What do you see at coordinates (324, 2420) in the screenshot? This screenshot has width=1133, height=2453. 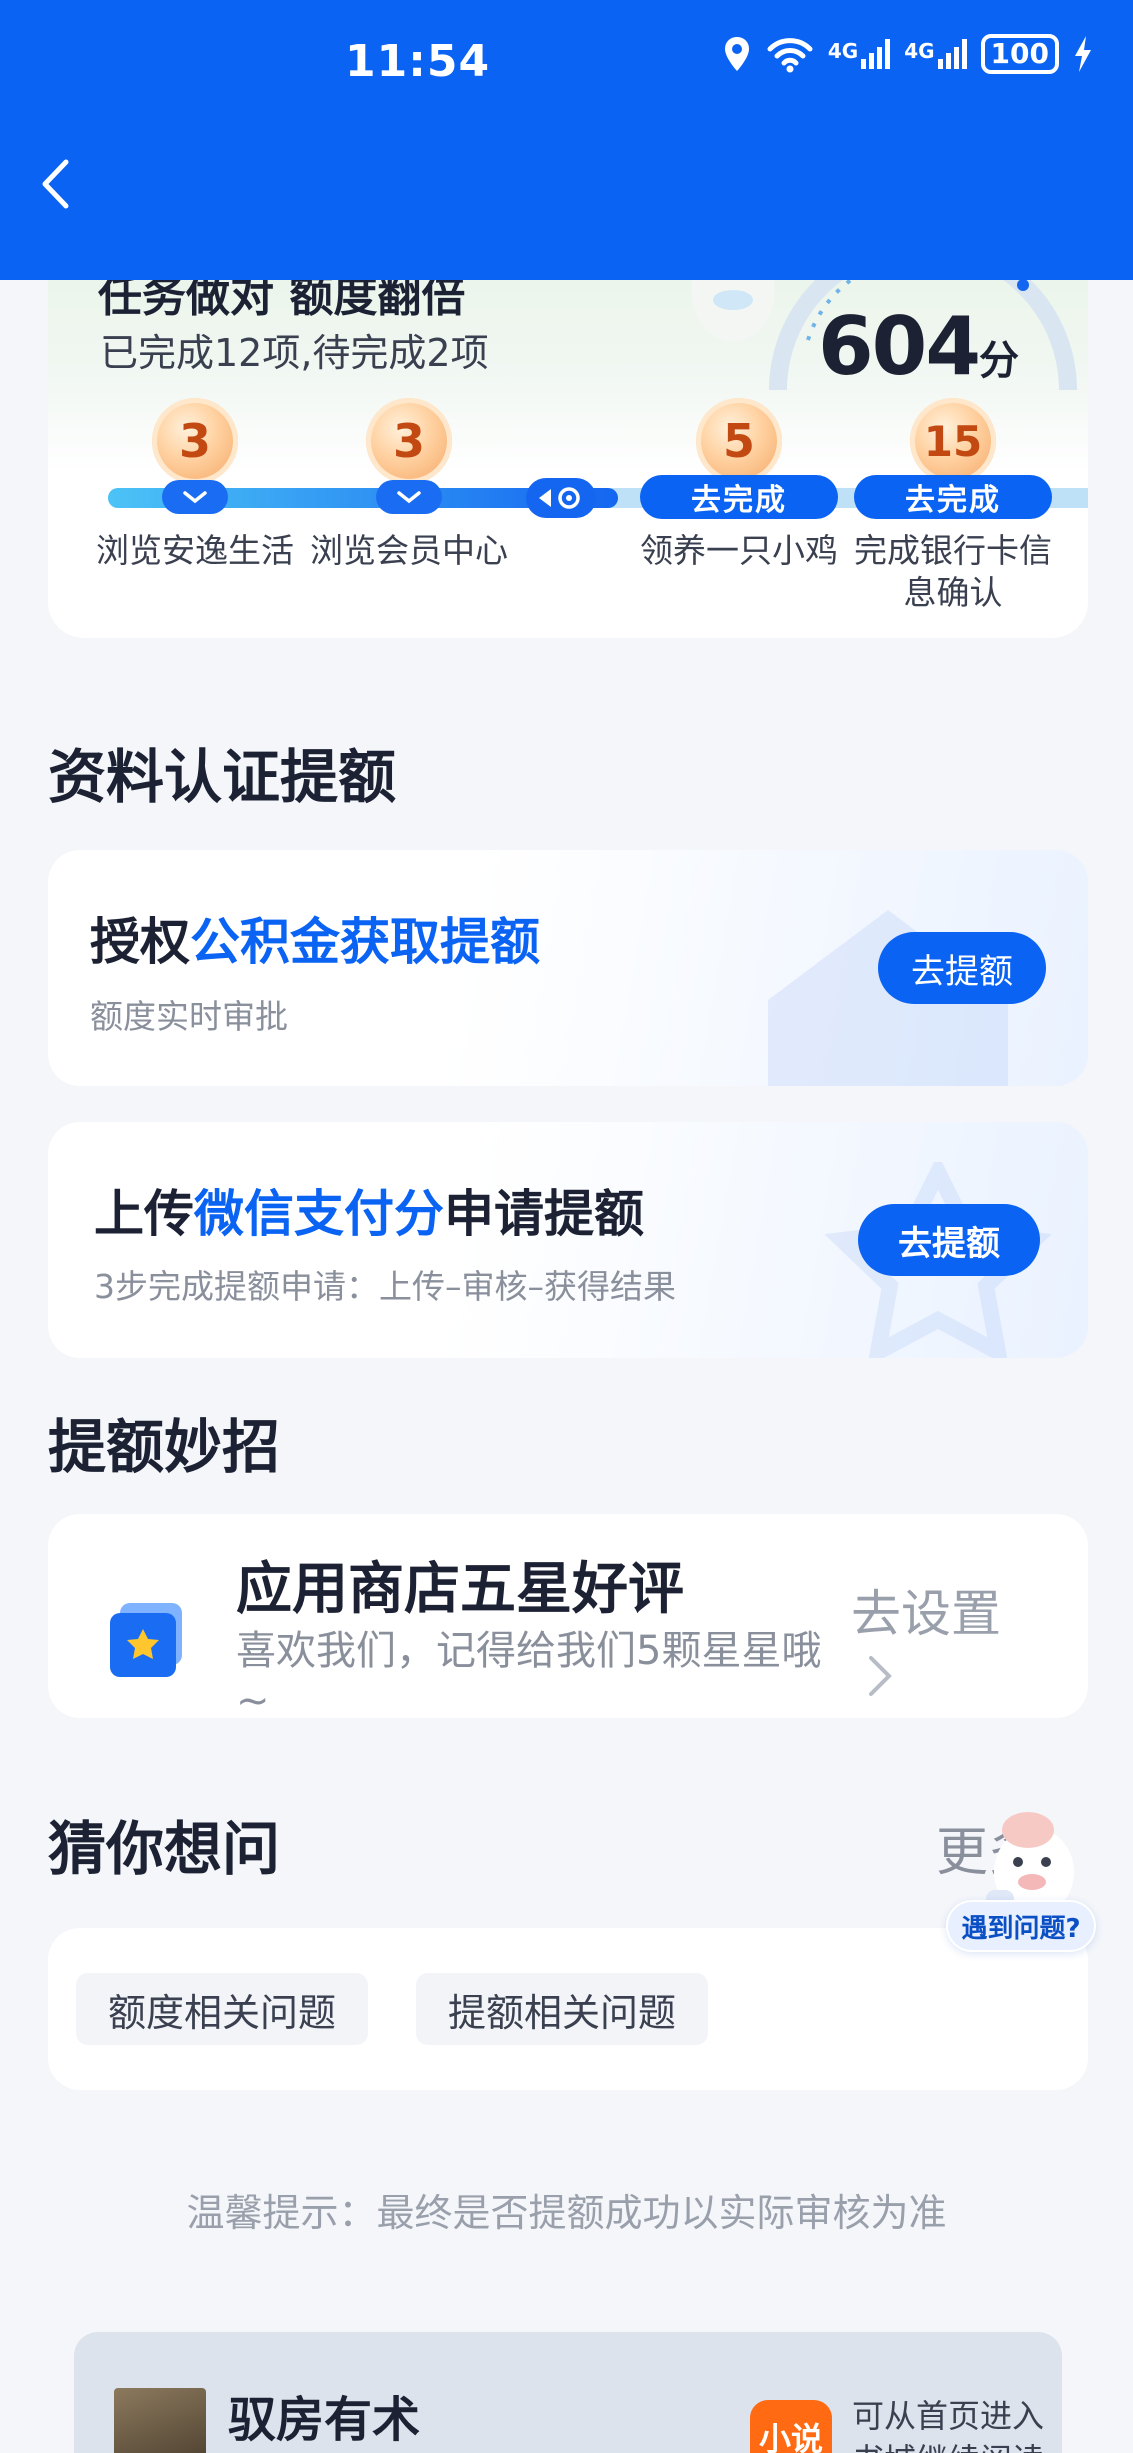 I see `book-title: 驭房有术` at bounding box center [324, 2420].